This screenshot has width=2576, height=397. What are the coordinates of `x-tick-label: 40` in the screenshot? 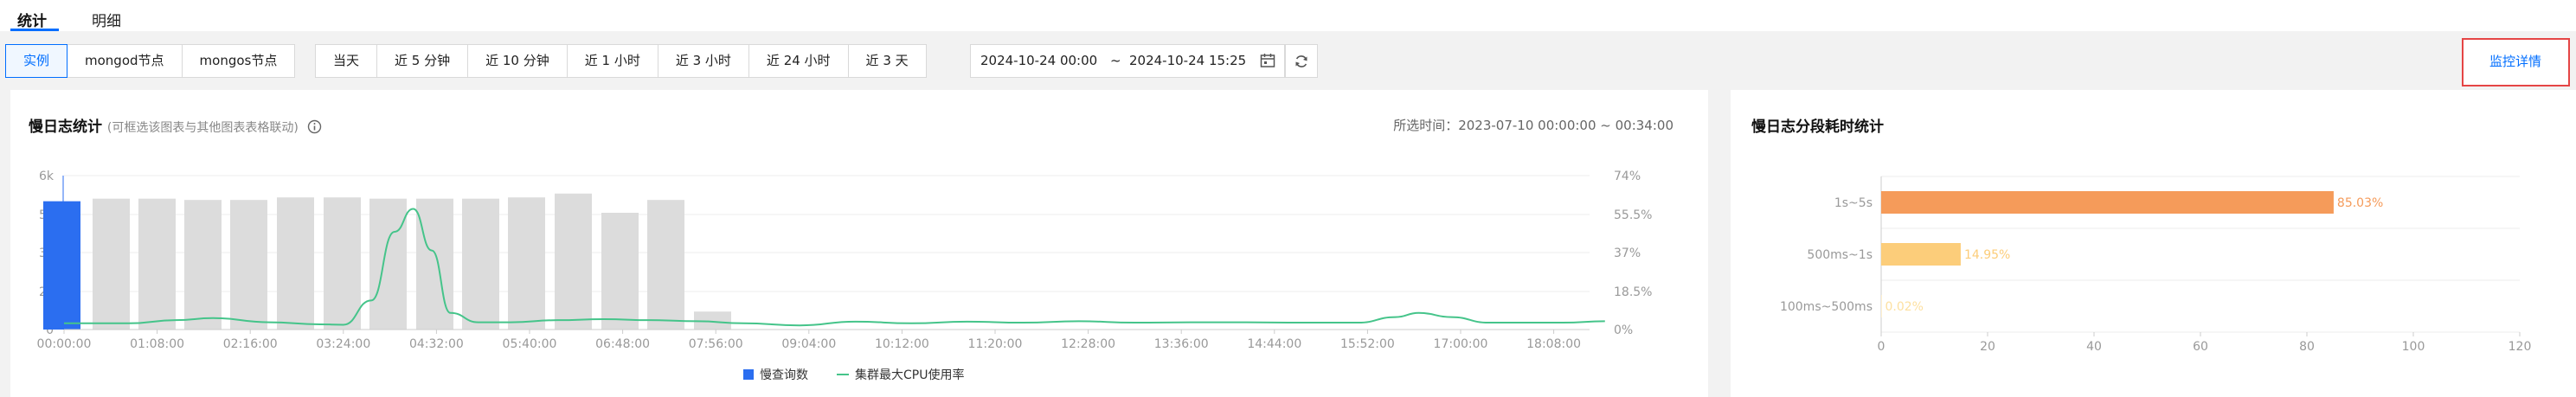 It's located at (2094, 347).